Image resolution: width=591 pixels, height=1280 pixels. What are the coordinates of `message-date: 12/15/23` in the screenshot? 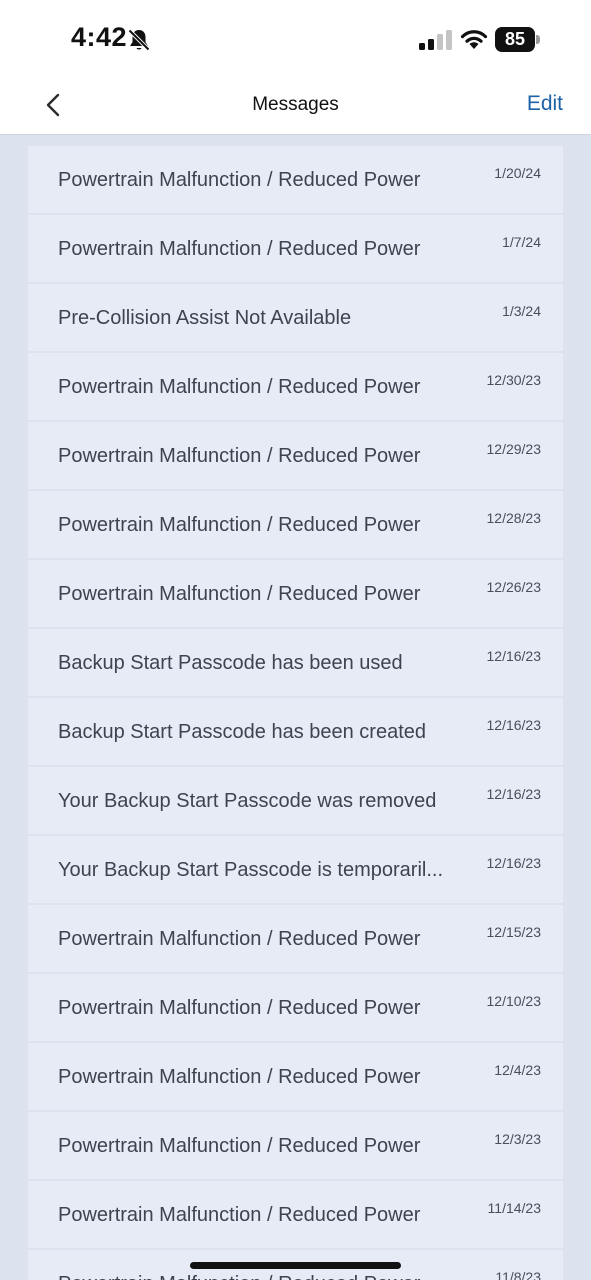 It's located at (514, 932).